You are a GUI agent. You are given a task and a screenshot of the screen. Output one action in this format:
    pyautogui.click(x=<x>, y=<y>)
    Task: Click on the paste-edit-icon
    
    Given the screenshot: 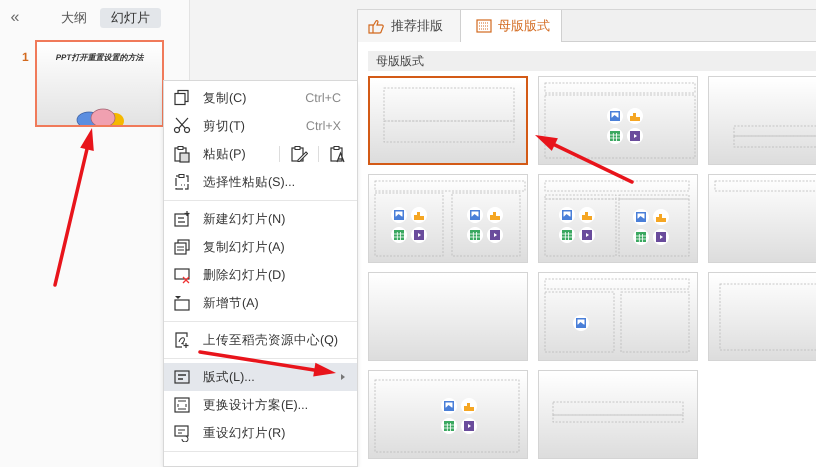 What is the action you would take?
    pyautogui.click(x=299, y=154)
    